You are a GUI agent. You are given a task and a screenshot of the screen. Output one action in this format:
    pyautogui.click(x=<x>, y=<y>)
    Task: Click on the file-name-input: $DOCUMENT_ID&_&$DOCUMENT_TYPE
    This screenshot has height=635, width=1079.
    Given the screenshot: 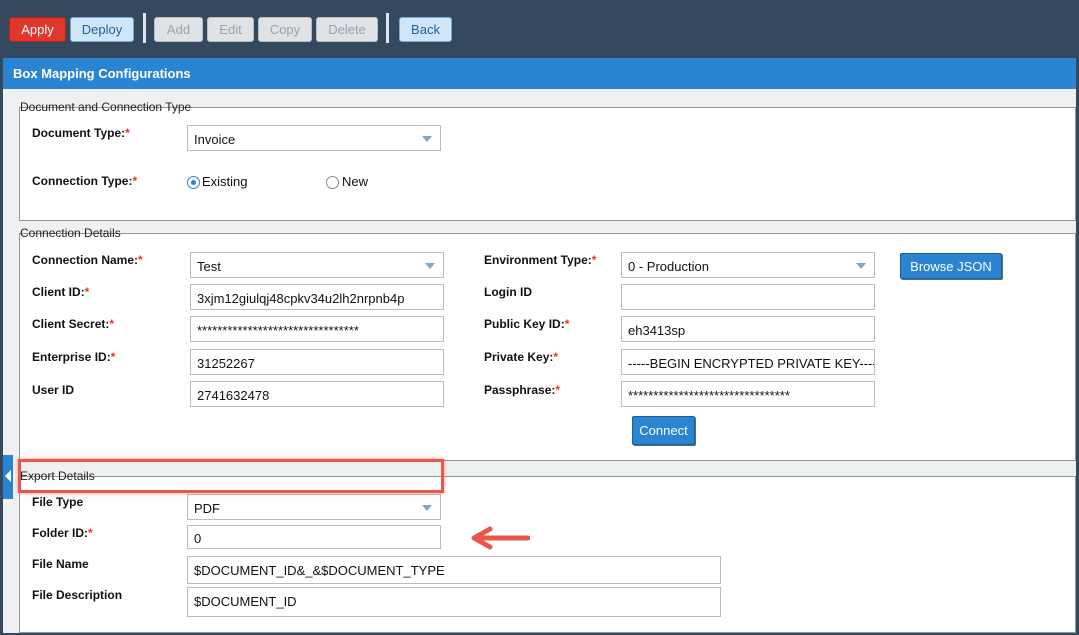 What is the action you would take?
    pyautogui.click(x=454, y=570)
    